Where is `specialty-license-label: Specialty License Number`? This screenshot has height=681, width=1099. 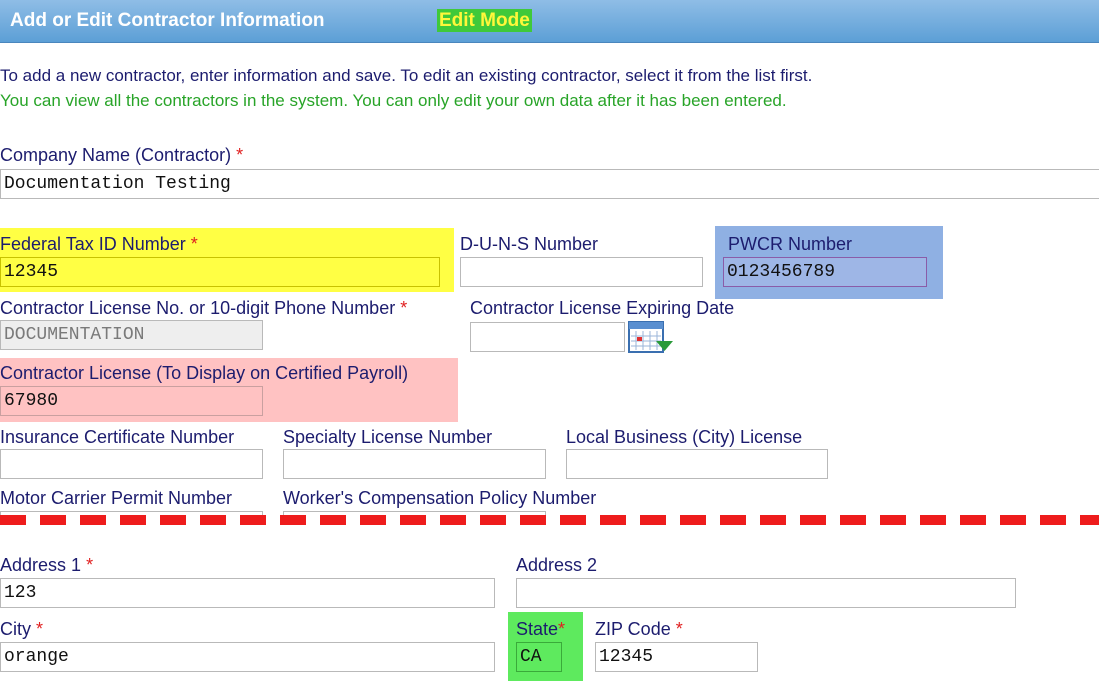
specialty-license-label: Specialty License Number is located at coordinates (388, 437).